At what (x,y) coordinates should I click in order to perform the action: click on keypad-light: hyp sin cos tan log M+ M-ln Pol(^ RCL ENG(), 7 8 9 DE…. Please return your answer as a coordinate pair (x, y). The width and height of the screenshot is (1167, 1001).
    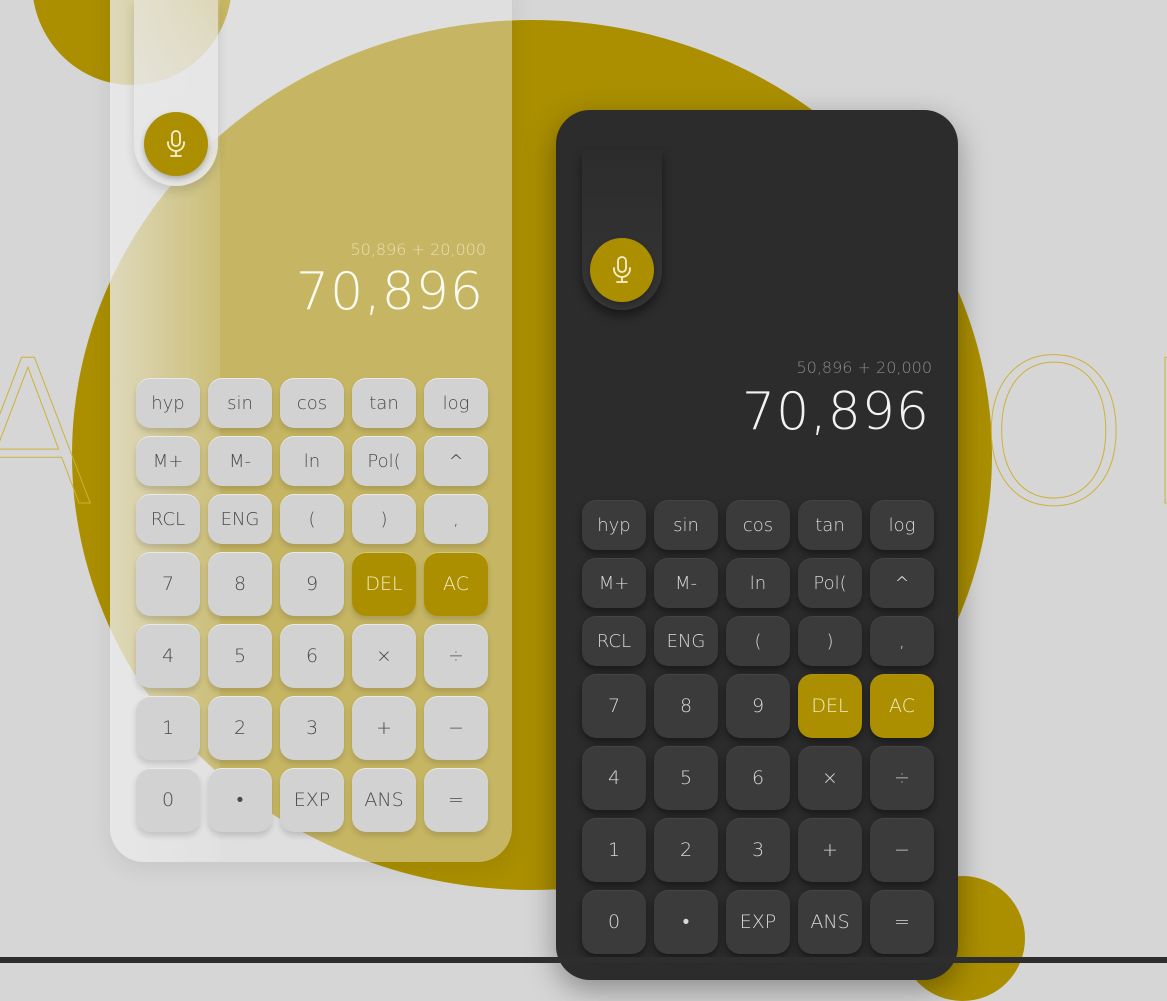
    Looking at the image, I should click on (312, 605).